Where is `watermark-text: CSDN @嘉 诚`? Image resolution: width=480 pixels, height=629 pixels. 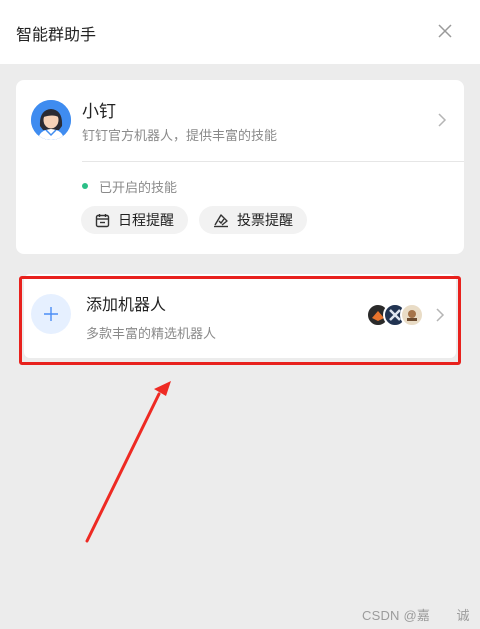 watermark-text: CSDN @嘉 诚 is located at coordinates (416, 615).